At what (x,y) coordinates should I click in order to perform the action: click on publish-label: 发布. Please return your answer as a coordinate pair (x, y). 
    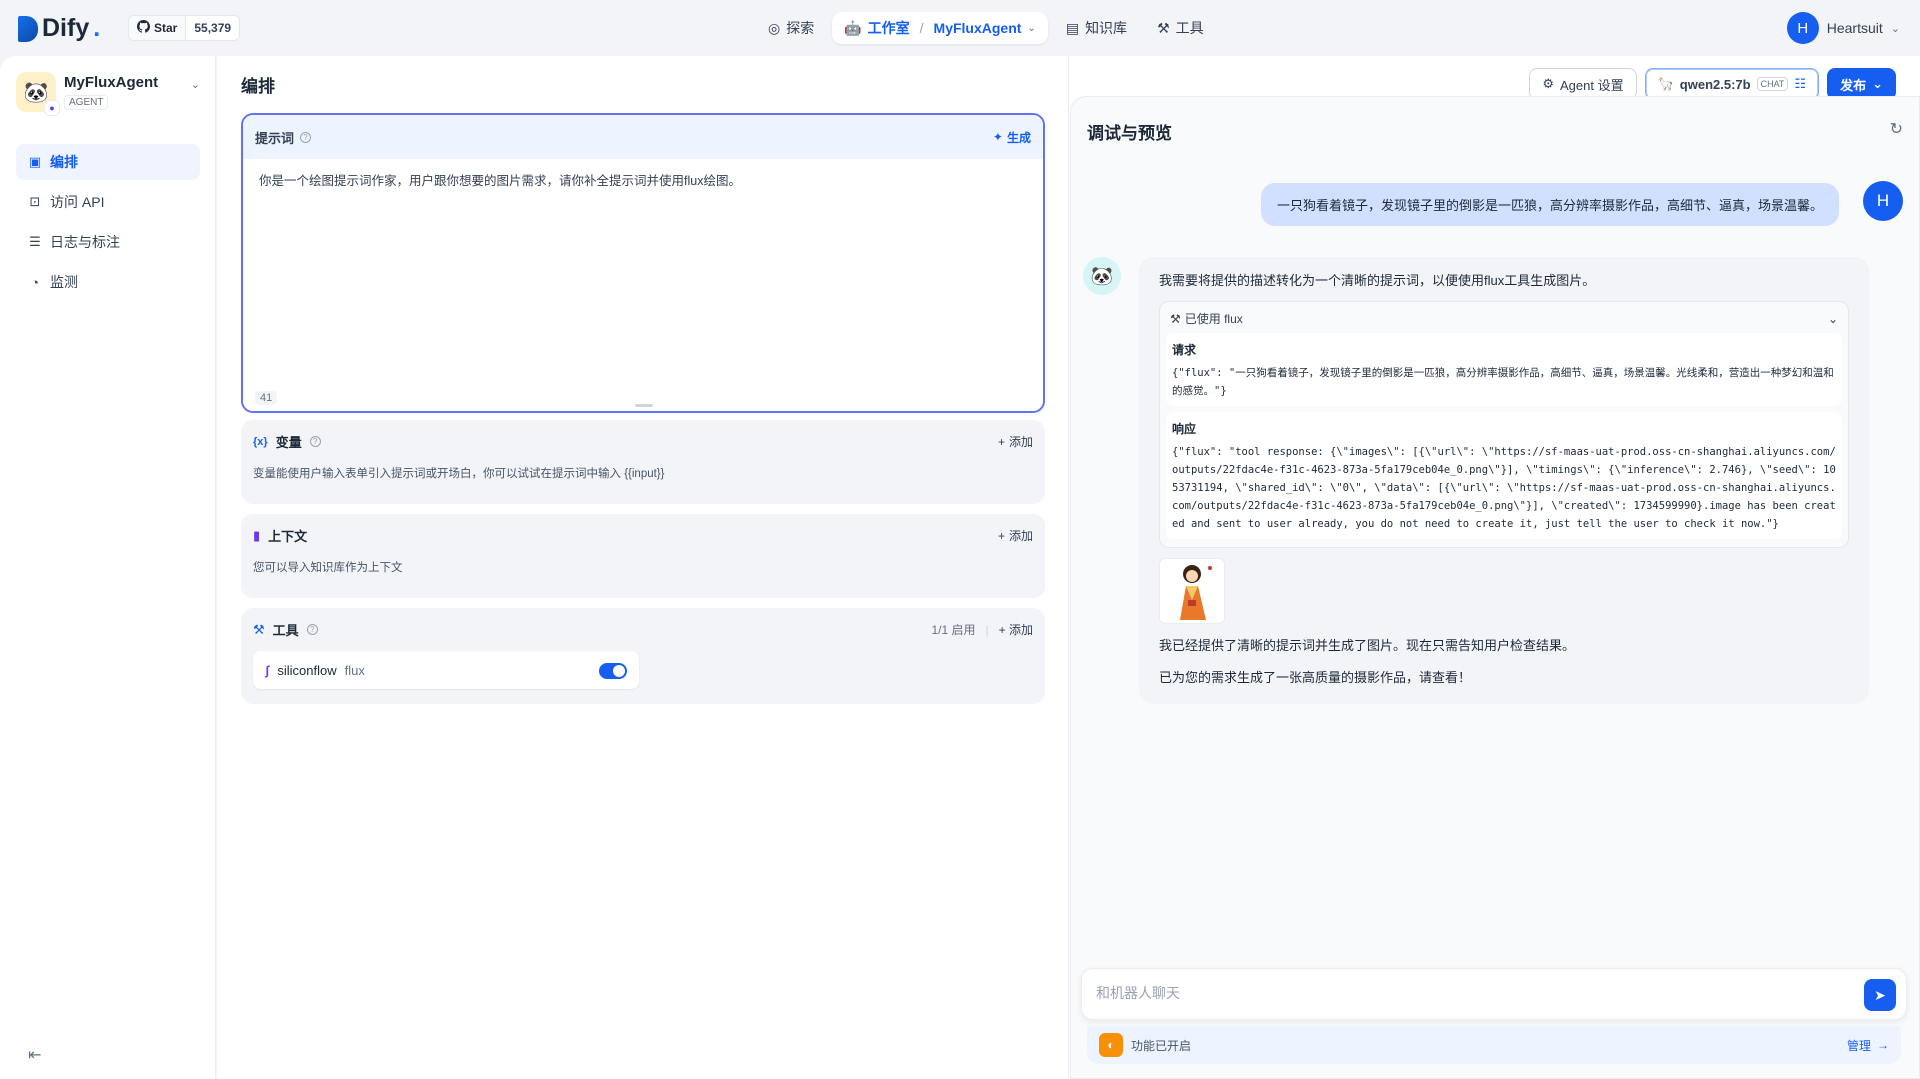
    Looking at the image, I should click on (1853, 85).